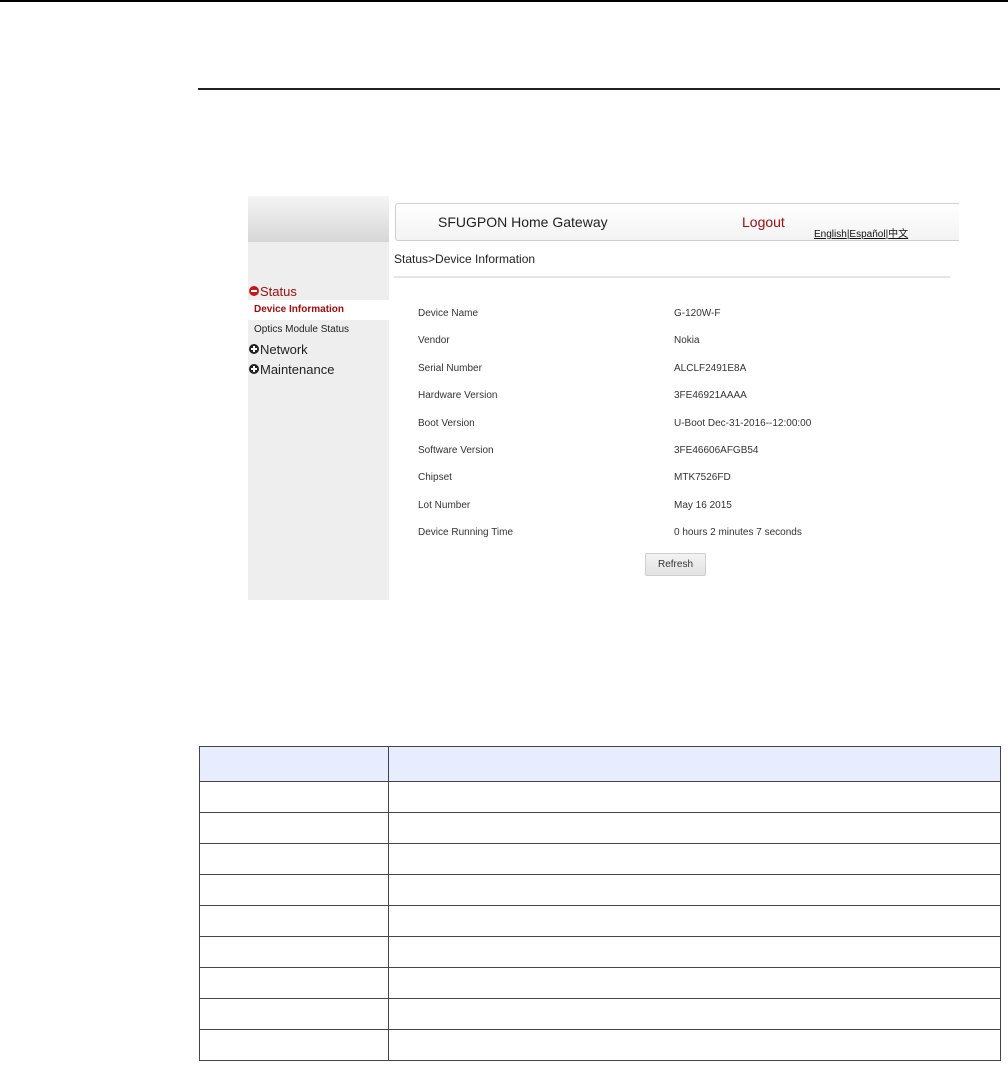 The height and width of the screenshot is (1071, 1008). I want to click on menu-group-status: Status, so click(318, 291).